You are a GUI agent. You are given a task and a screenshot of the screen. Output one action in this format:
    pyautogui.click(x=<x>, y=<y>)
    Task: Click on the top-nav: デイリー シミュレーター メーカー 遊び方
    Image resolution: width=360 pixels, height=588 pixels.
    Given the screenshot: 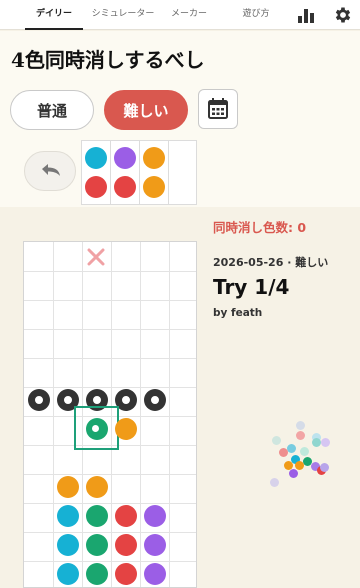 What is the action you would take?
    pyautogui.click(x=180, y=15)
    